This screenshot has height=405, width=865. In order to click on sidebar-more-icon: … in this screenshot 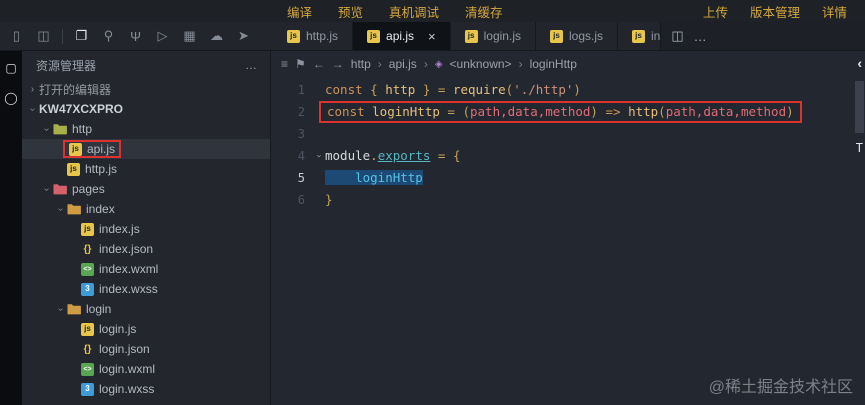, I will do `click(251, 65)`.